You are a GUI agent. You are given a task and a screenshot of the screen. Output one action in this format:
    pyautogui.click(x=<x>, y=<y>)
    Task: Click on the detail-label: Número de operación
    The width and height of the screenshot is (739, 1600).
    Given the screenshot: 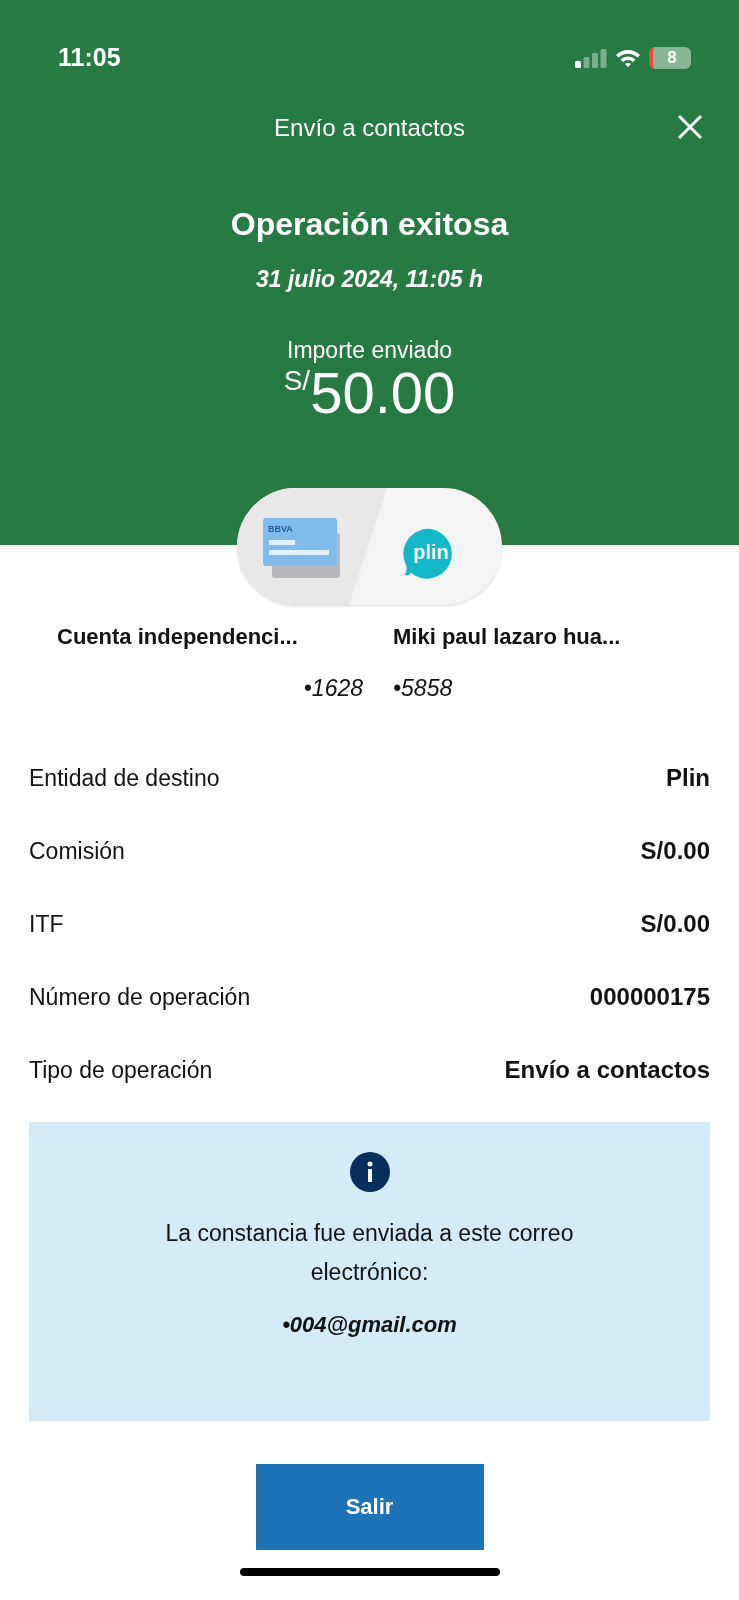 What is the action you would take?
    pyautogui.click(x=140, y=997)
    